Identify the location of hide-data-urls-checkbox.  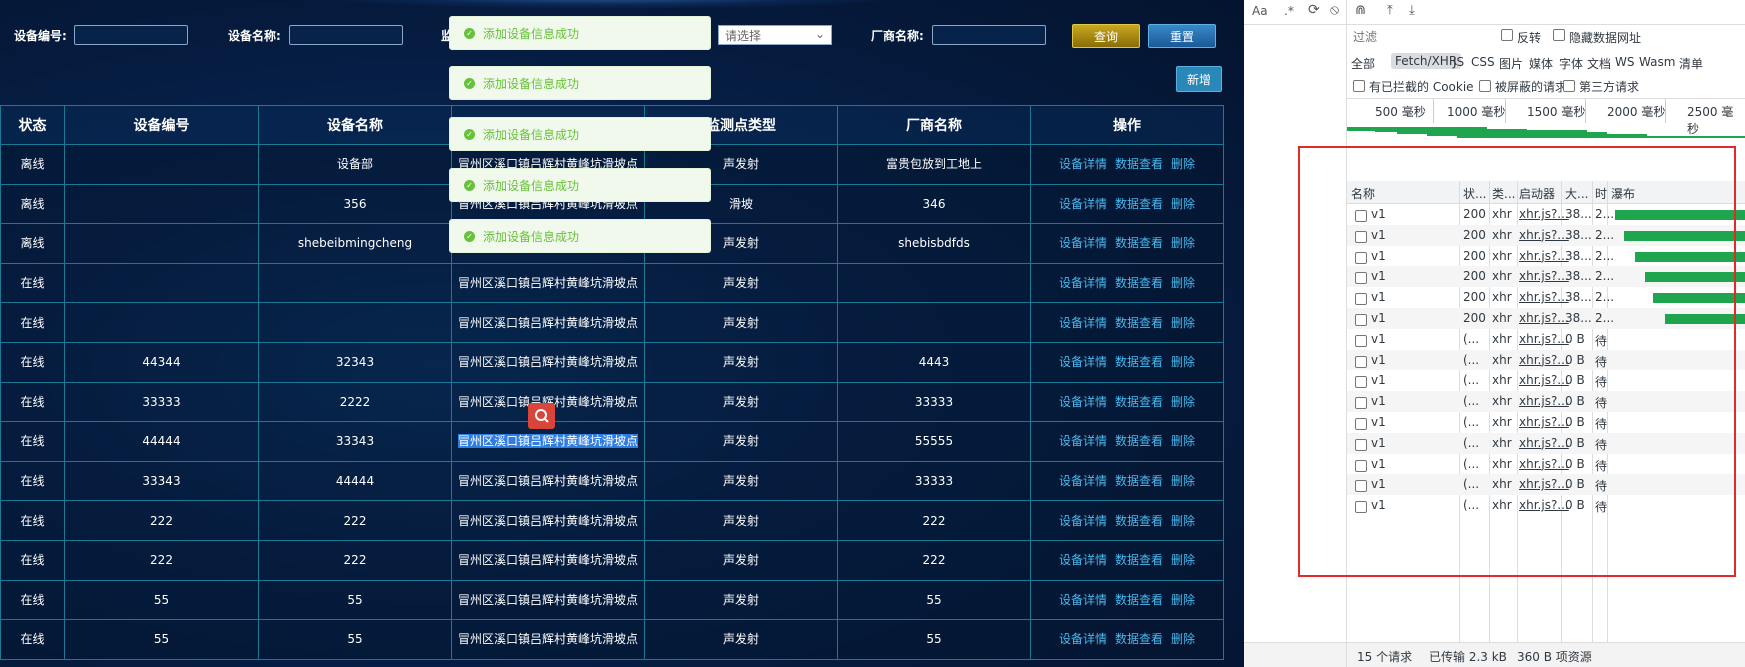
(1559, 36).